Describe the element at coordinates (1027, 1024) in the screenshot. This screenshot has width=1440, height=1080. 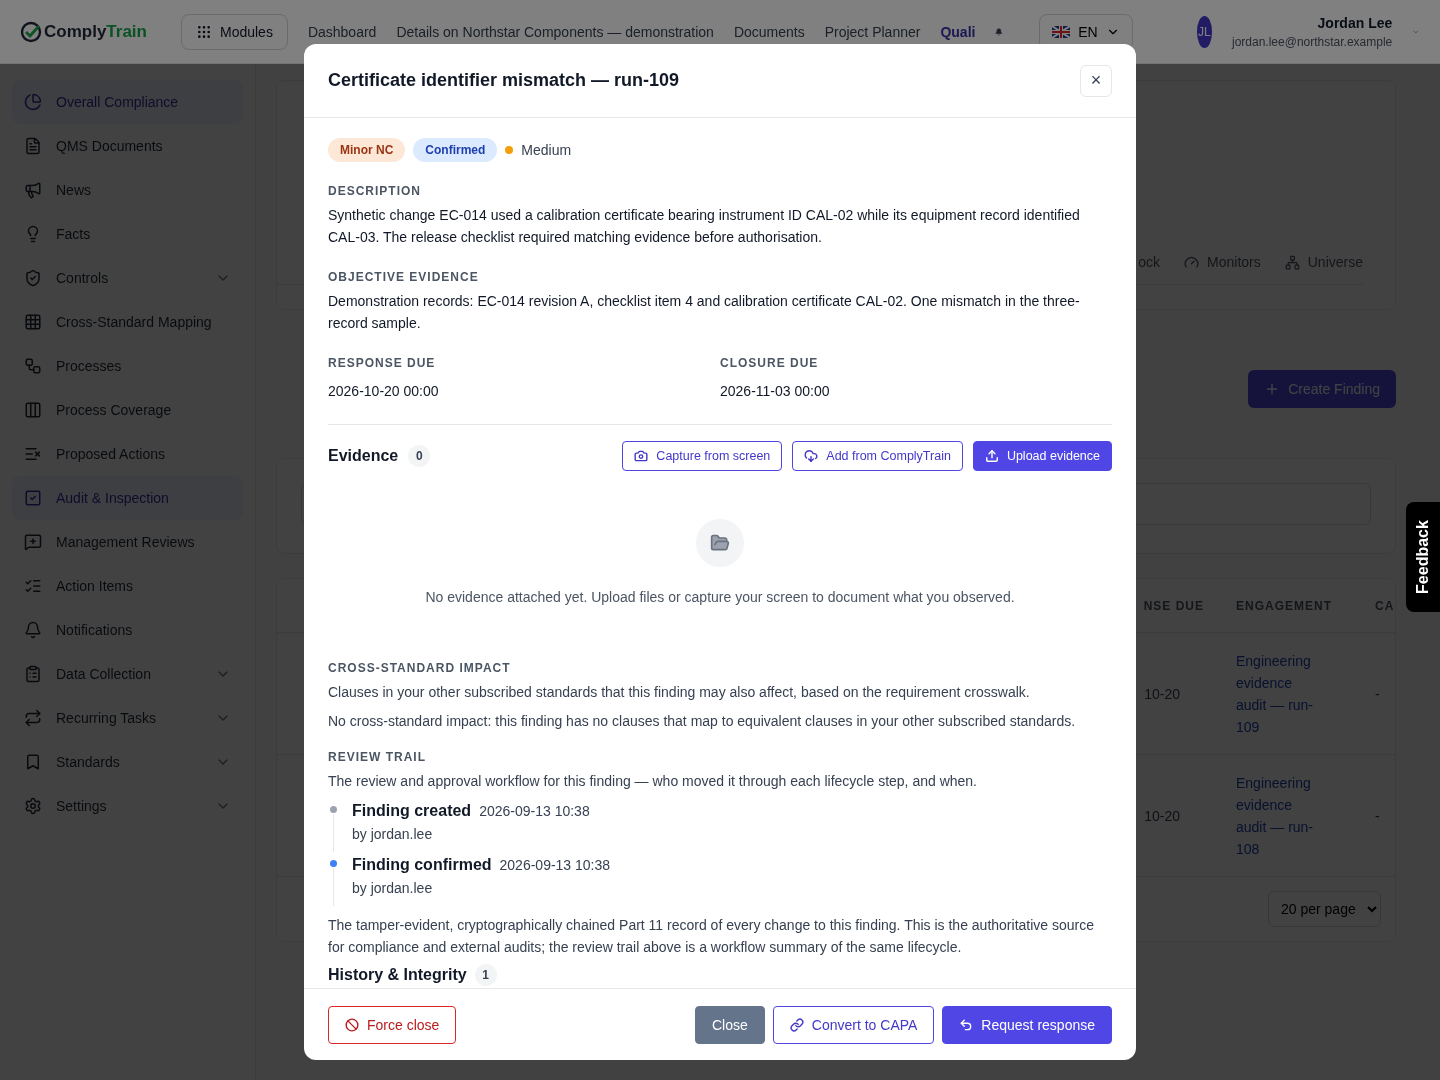
I see `footer-button: Request response` at that location.